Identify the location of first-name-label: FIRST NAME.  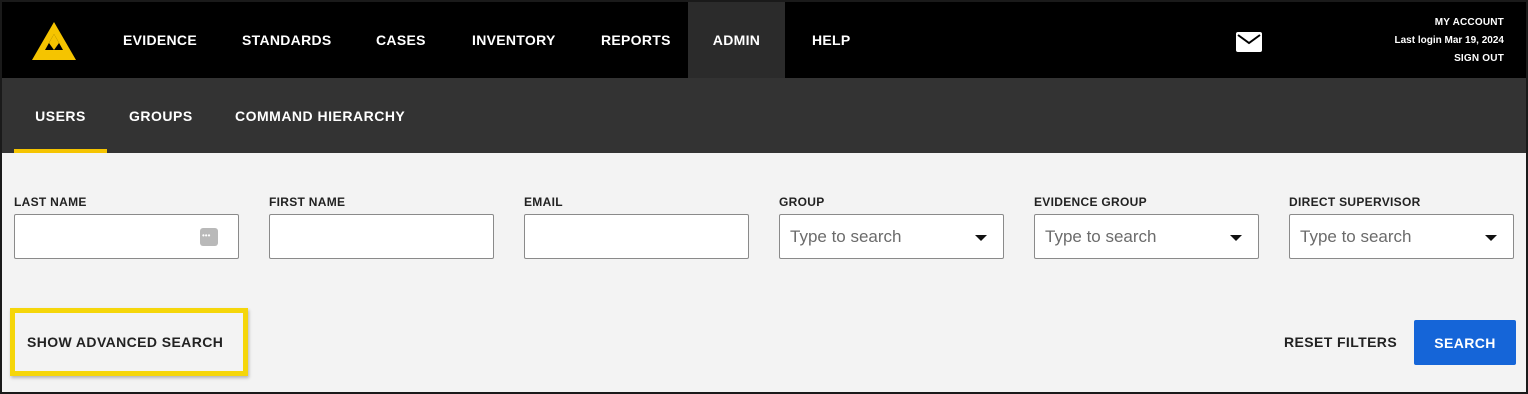
(307, 202).